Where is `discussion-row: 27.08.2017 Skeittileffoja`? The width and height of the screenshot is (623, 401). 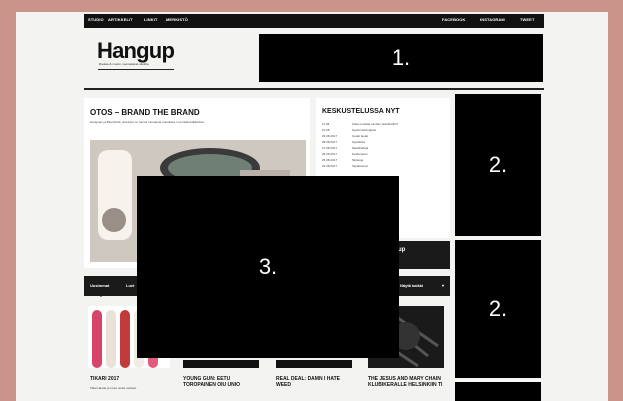
discussion-row: 27.08.2017 Skeittileffoja is located at coordinates (382, 148).